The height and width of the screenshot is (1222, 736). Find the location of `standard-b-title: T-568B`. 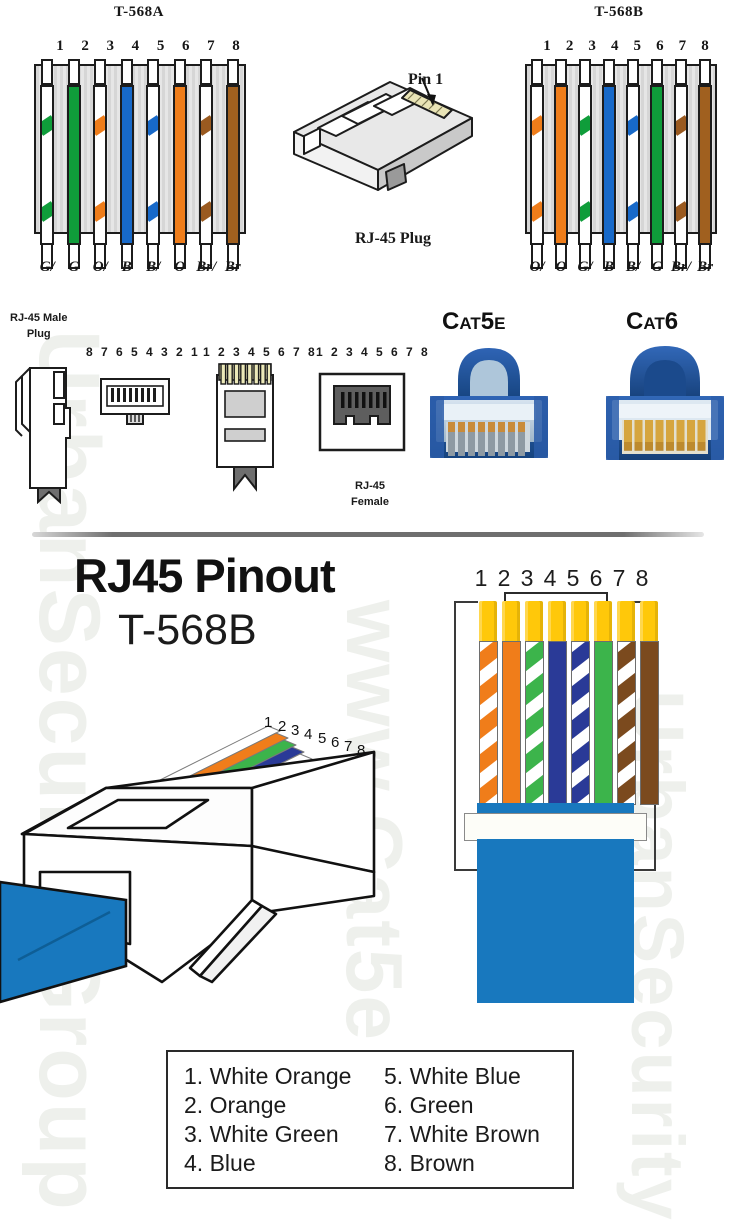

standard-b-title: T-568B is located at coordinates (619, 12).